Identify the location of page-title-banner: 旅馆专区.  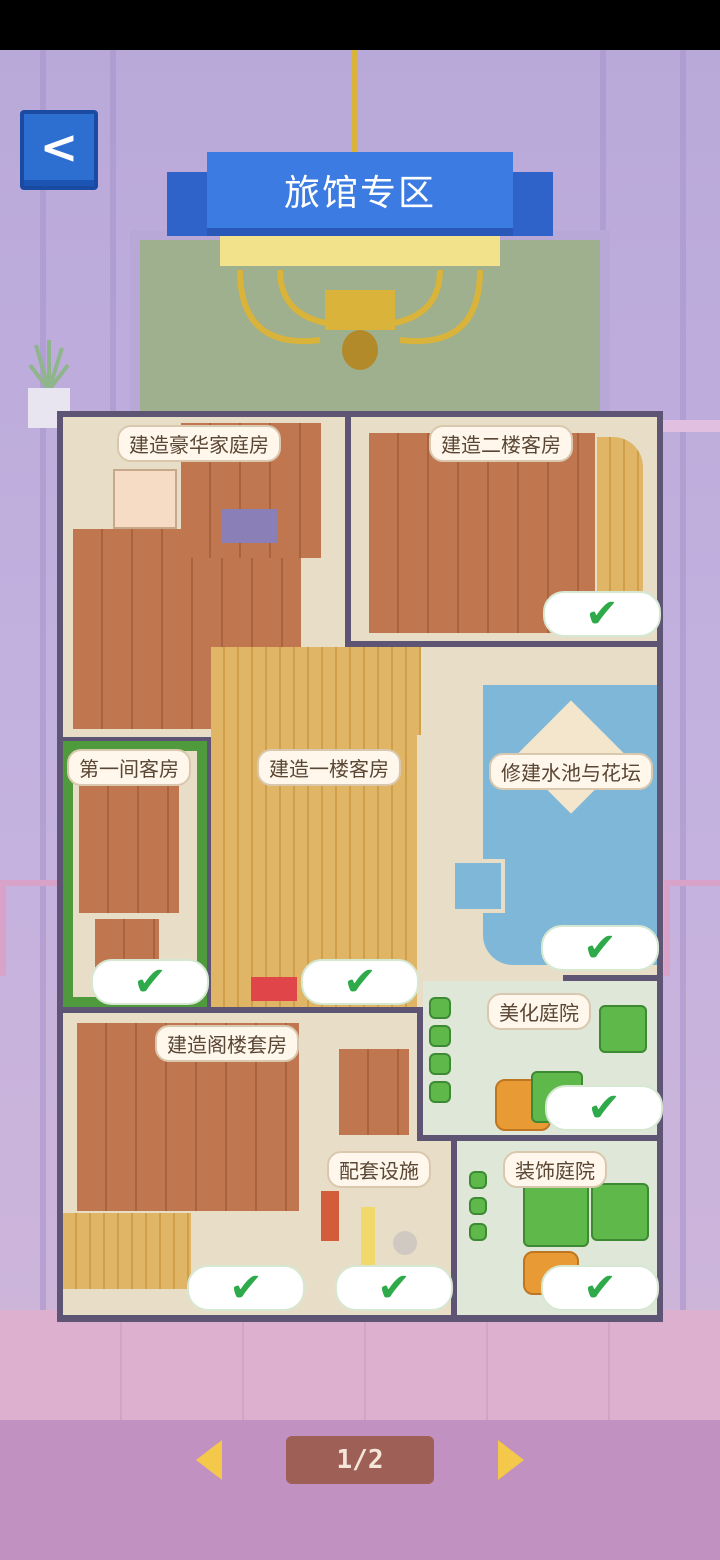
(360, 194).